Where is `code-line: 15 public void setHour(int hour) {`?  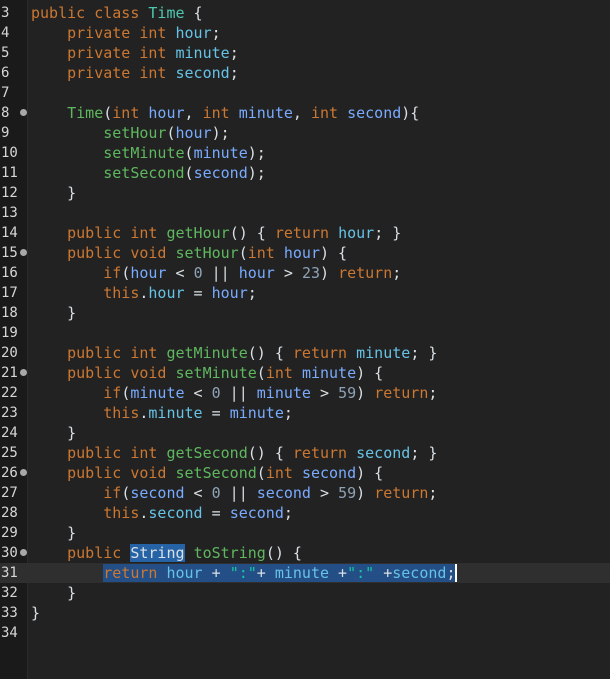 code-line: 15 public void setHour(int hour) { is located at coordinates (305, 253).